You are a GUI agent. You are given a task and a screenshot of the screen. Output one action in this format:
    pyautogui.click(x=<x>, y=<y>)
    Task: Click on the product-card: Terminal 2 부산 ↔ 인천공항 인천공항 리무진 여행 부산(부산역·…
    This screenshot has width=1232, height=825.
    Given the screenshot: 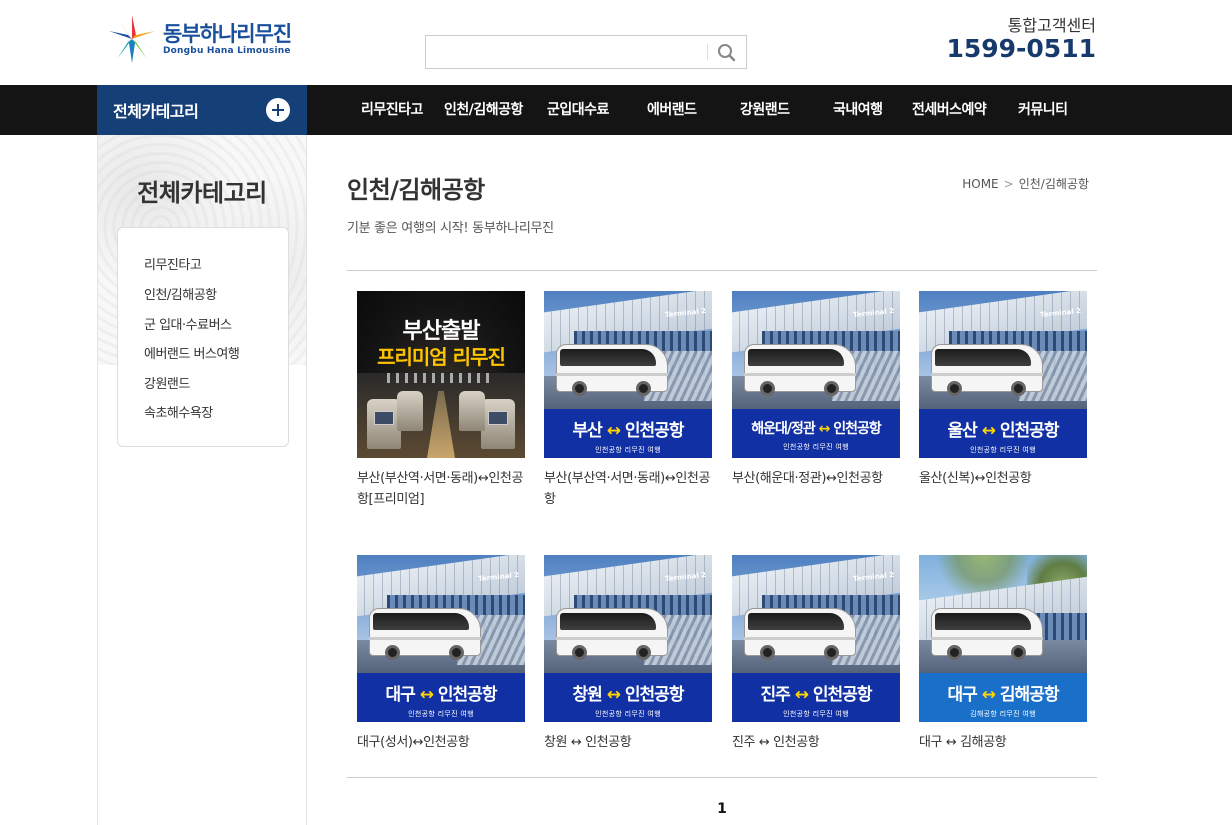 What is the action you would take?
    pyautogui.click(x=628, y=400)
    